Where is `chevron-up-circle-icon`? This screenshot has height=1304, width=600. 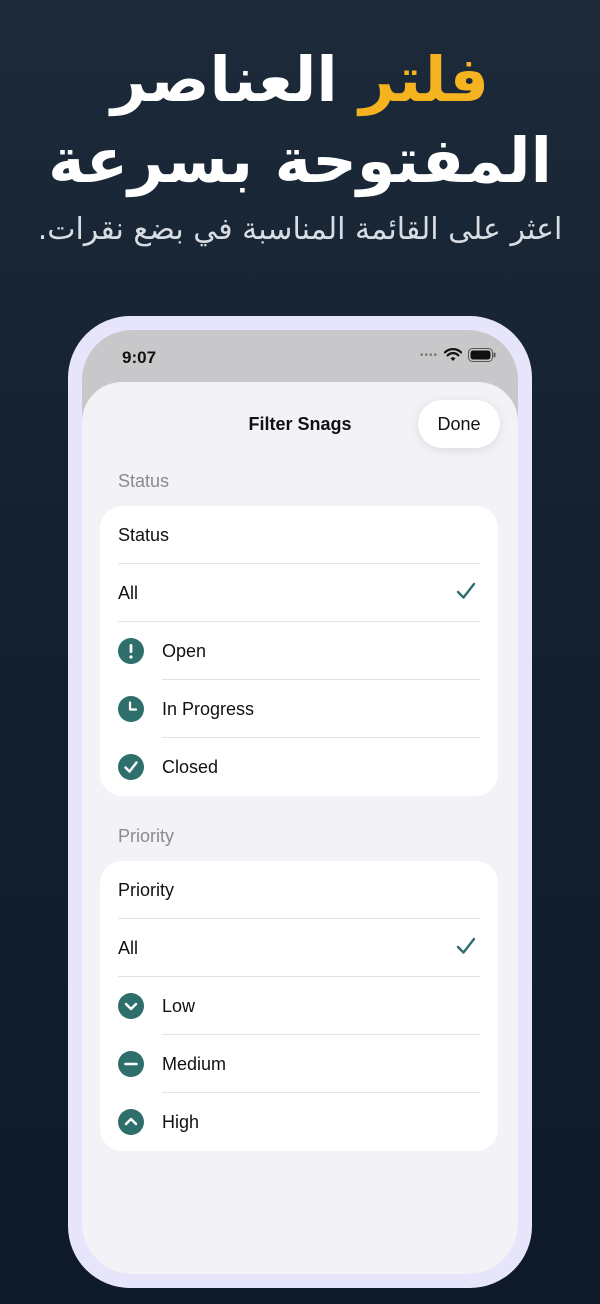
chevron-up-circle-icon is located at coordinates (131, 1122).